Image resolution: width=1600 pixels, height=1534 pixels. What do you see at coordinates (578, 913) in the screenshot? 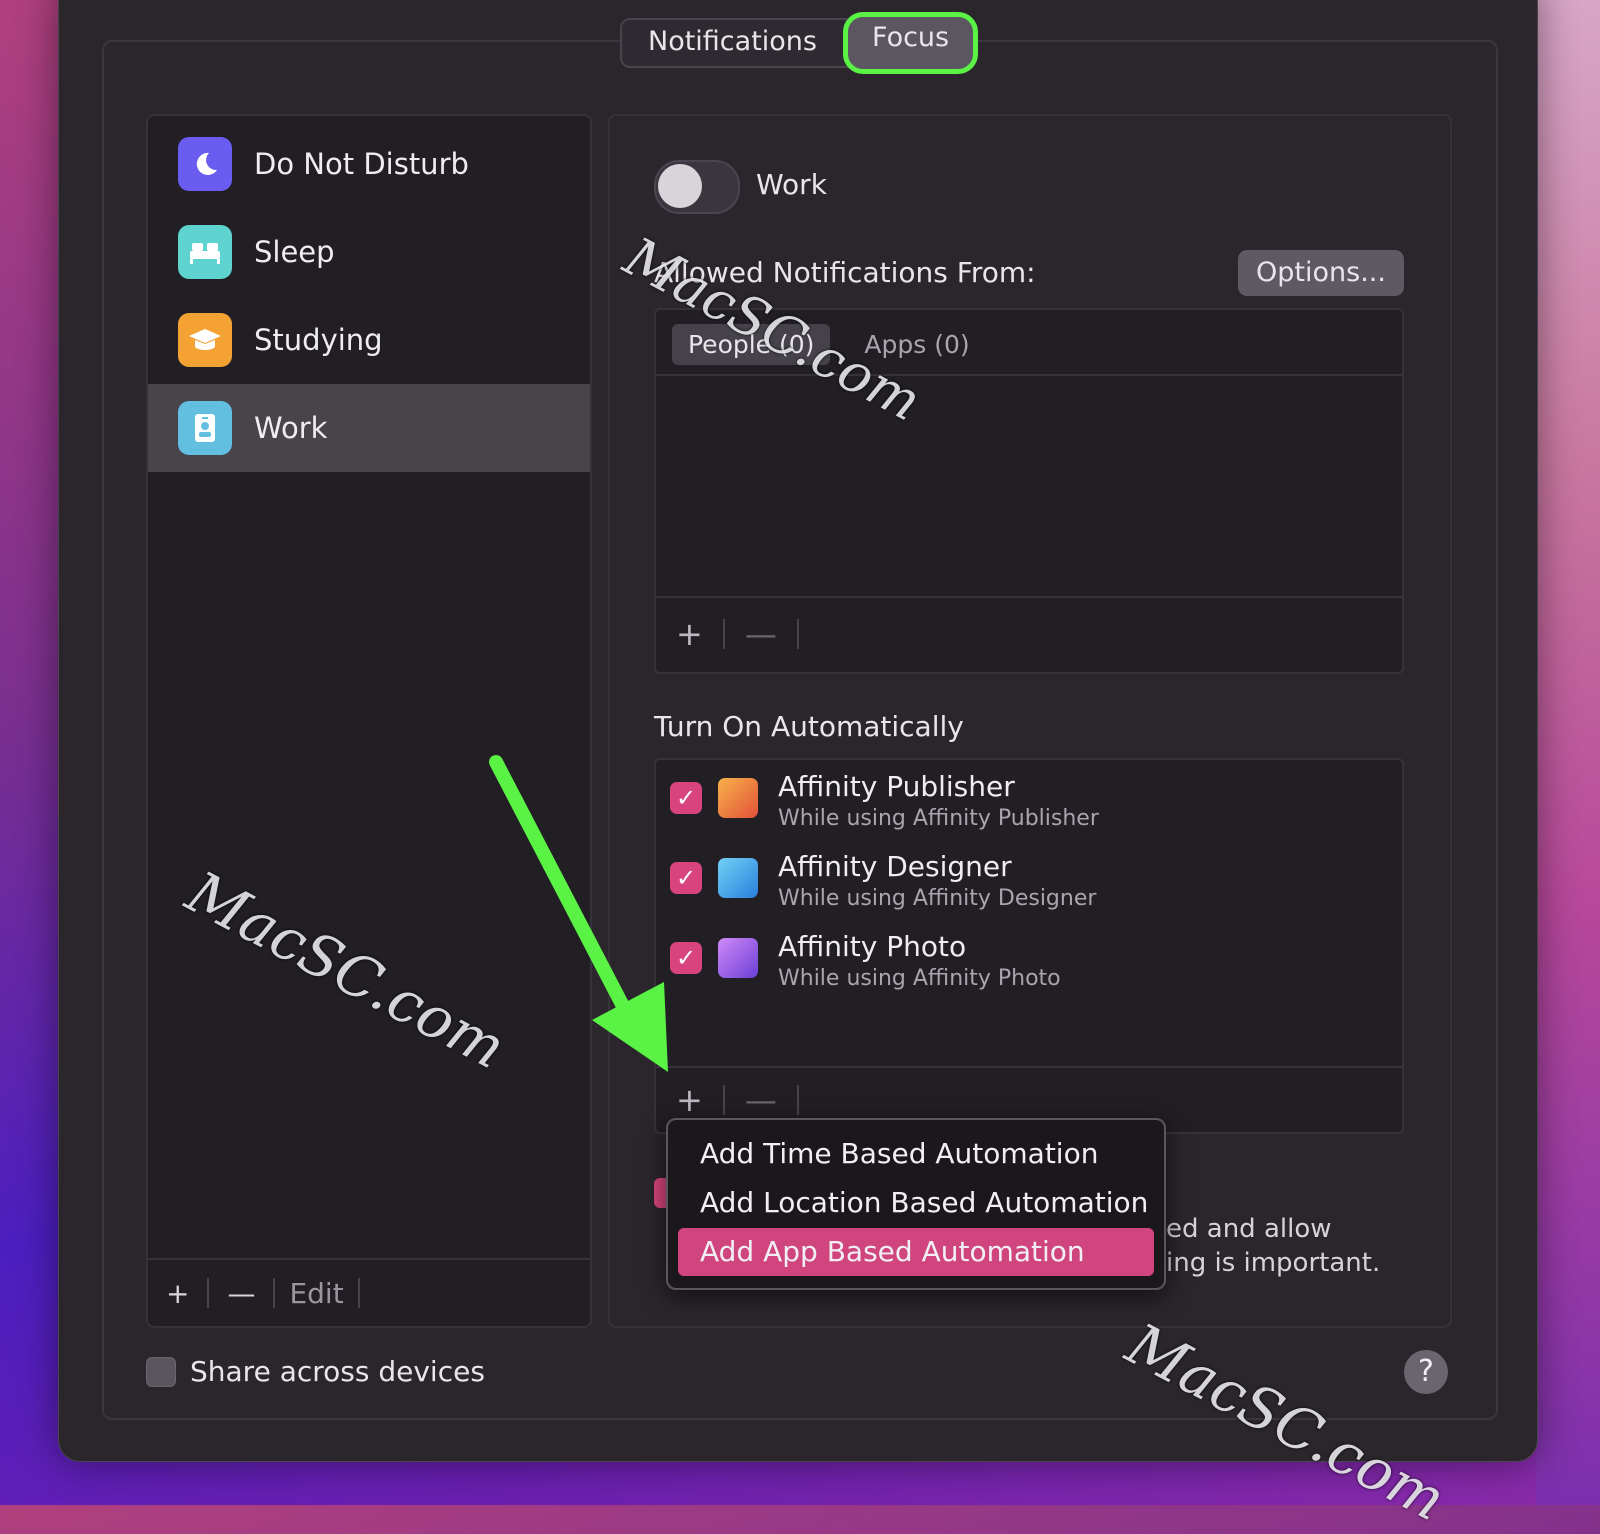
I see `annotation-arrow-icon` at bounding box center [578, 913].